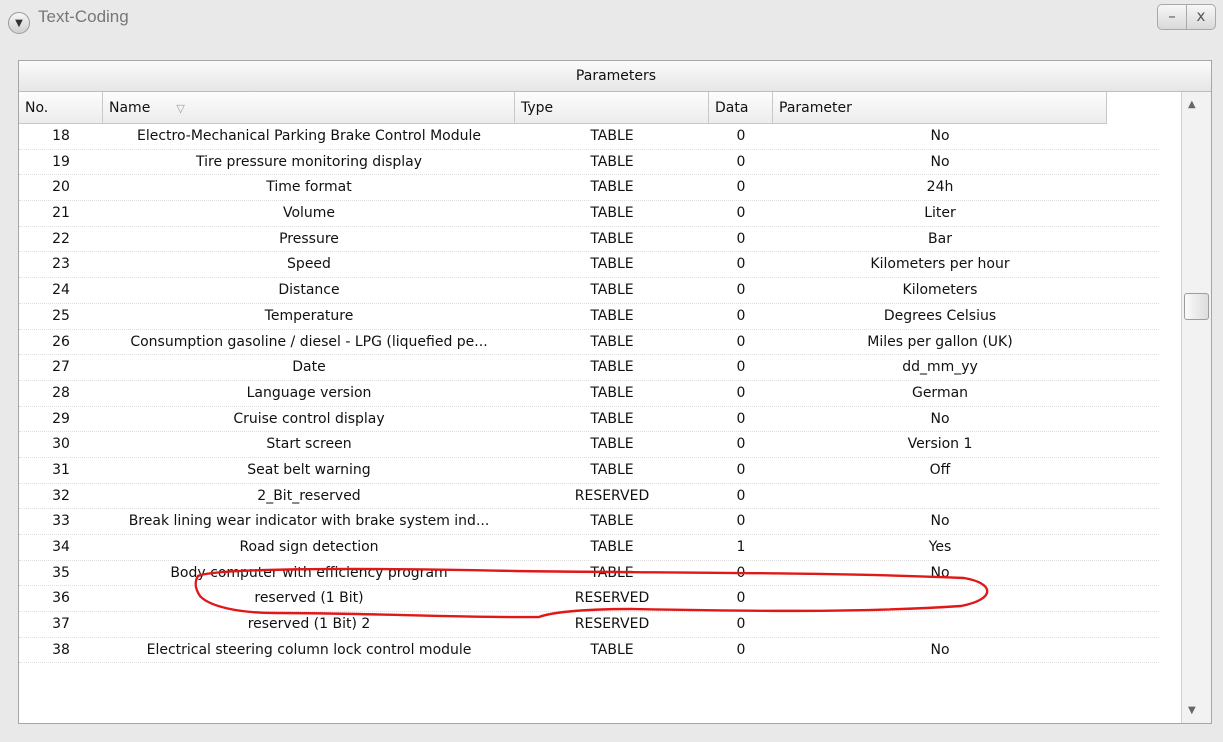 The image size is (1223, 742). What do you see at coordinates (589, 240) in the screenshot?
I see `table-row: 22 Pressure TABLE 0 Bar` at bounding box center [589, 240].